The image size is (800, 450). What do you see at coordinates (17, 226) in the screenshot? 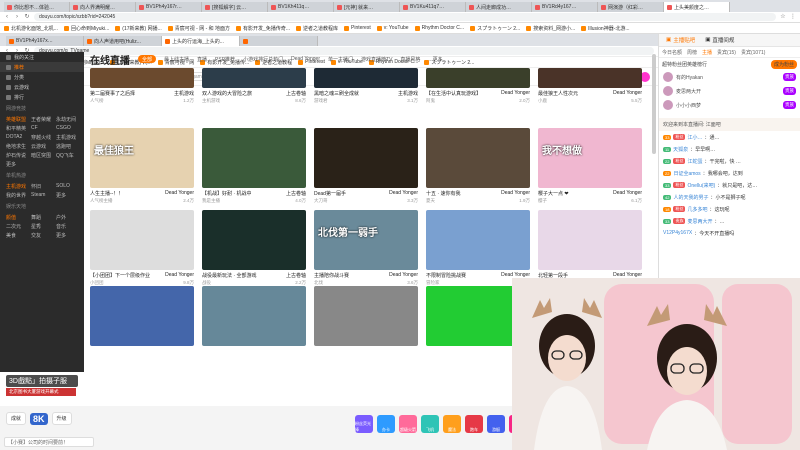
I see `sidebar-category-link: 二次元` at bounding box center [17, 226].